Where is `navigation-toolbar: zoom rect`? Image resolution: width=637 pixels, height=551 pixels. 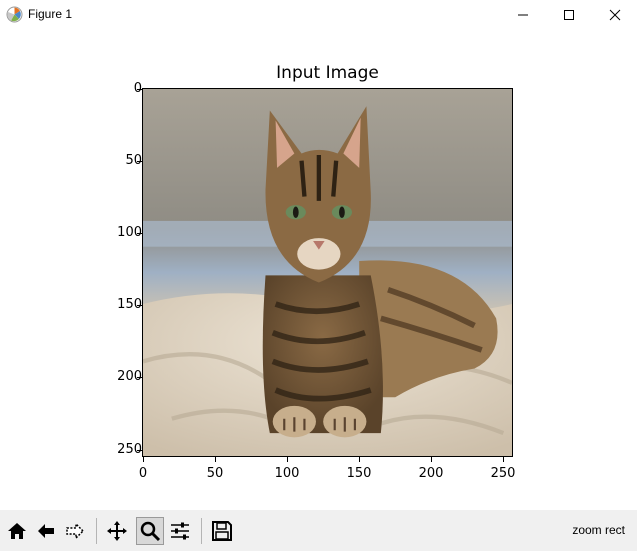
navigation-toolbar: zoom rect is located at coordinates (318, 530).